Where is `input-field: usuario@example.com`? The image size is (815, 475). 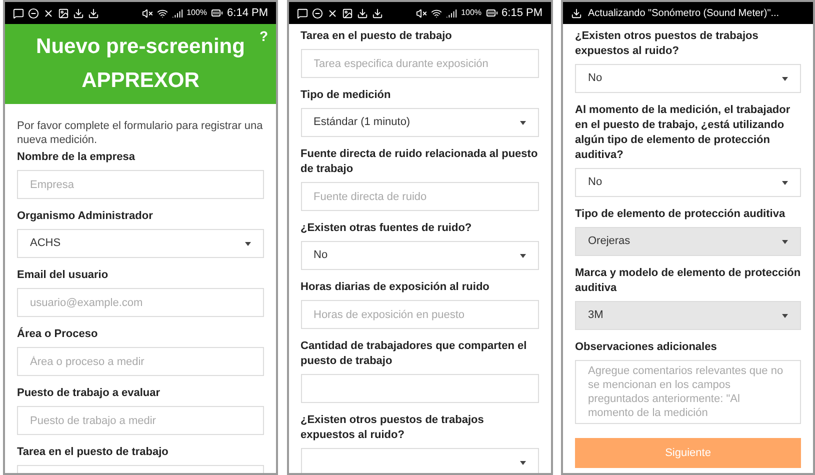
input-field: usuario@example.com is located at coordinates (140, 302).